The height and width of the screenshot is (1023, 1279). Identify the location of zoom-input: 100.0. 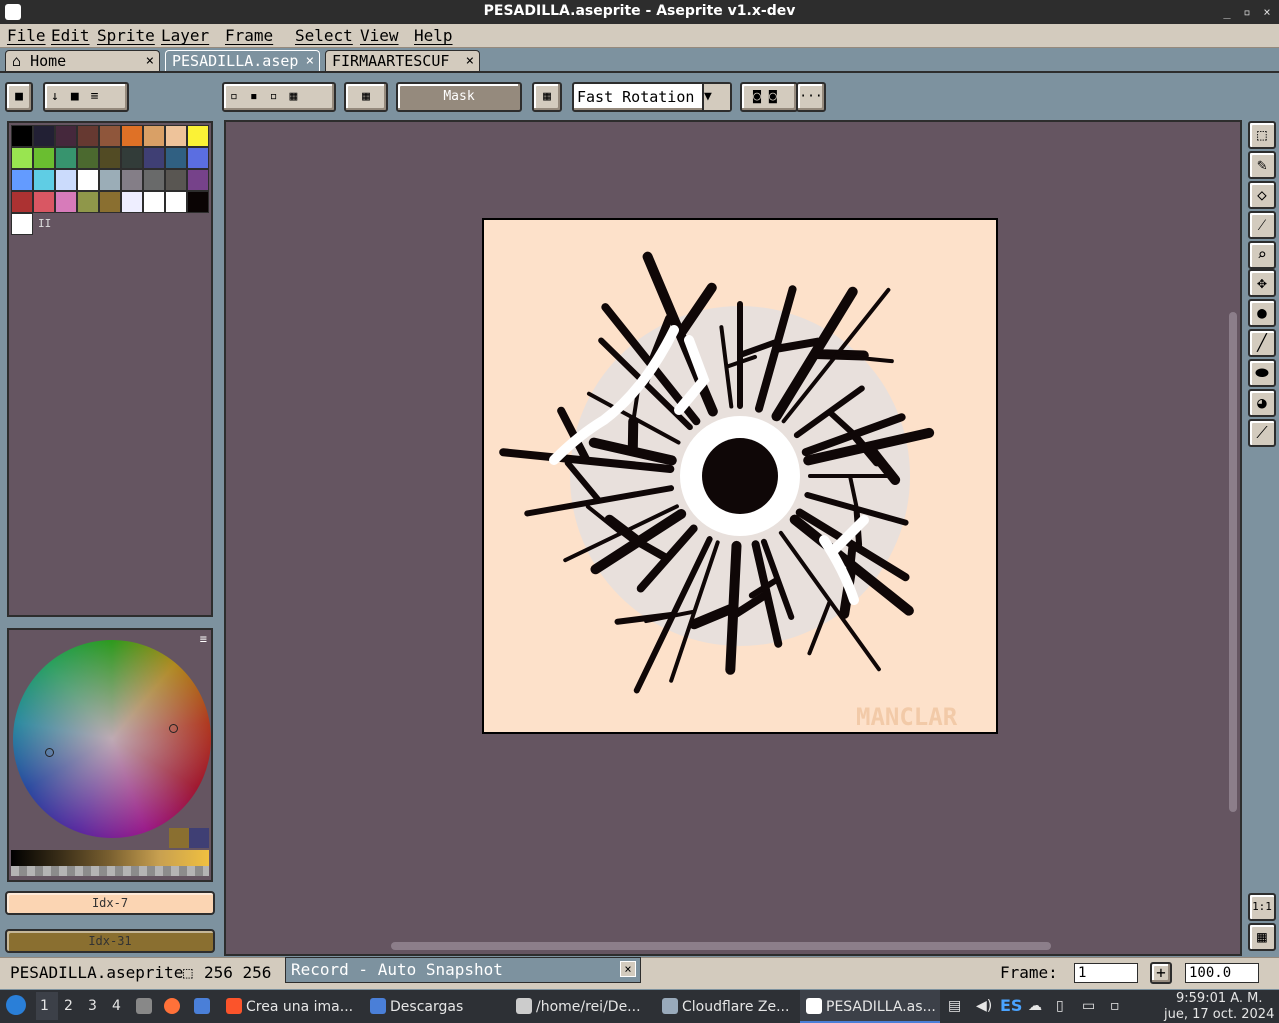
(1222, 973).